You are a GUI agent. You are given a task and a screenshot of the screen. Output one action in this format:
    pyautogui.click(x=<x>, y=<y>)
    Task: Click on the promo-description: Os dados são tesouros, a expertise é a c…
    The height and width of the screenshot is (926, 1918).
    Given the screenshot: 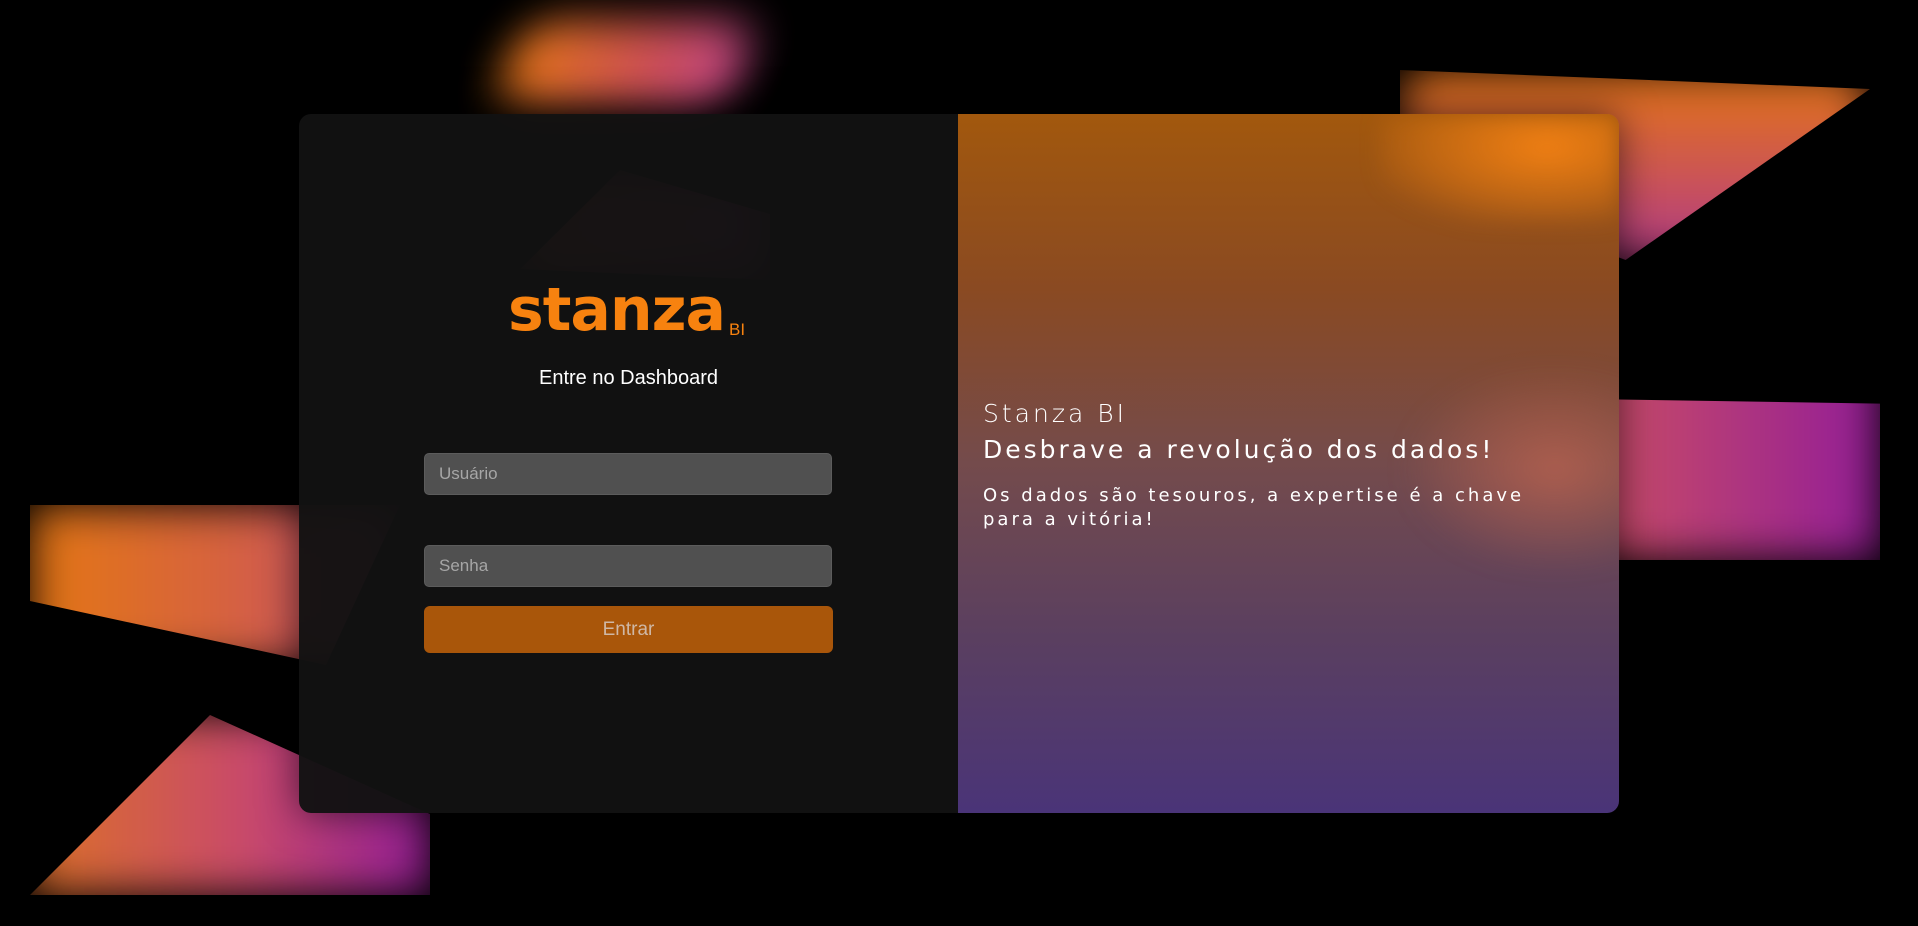 What is the action you would take?
    pyautogui.click(x=1254, y=507)
    